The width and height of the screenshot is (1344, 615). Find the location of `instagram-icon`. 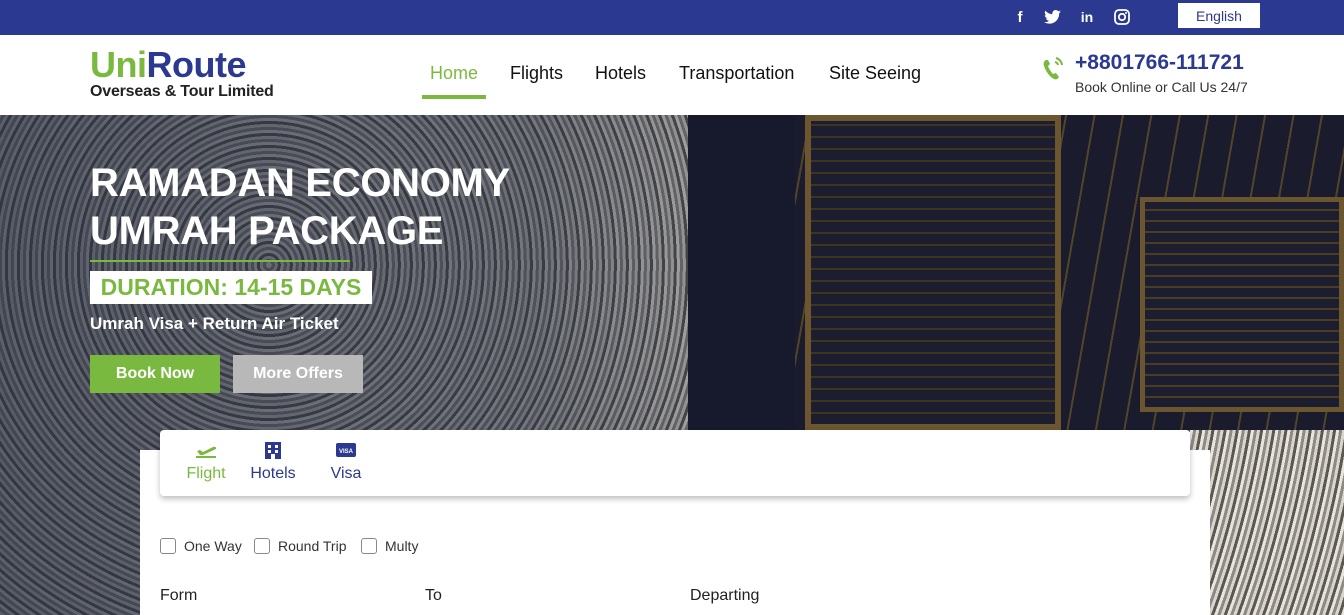

instagram-icon is located at coordinates (1122, 17).